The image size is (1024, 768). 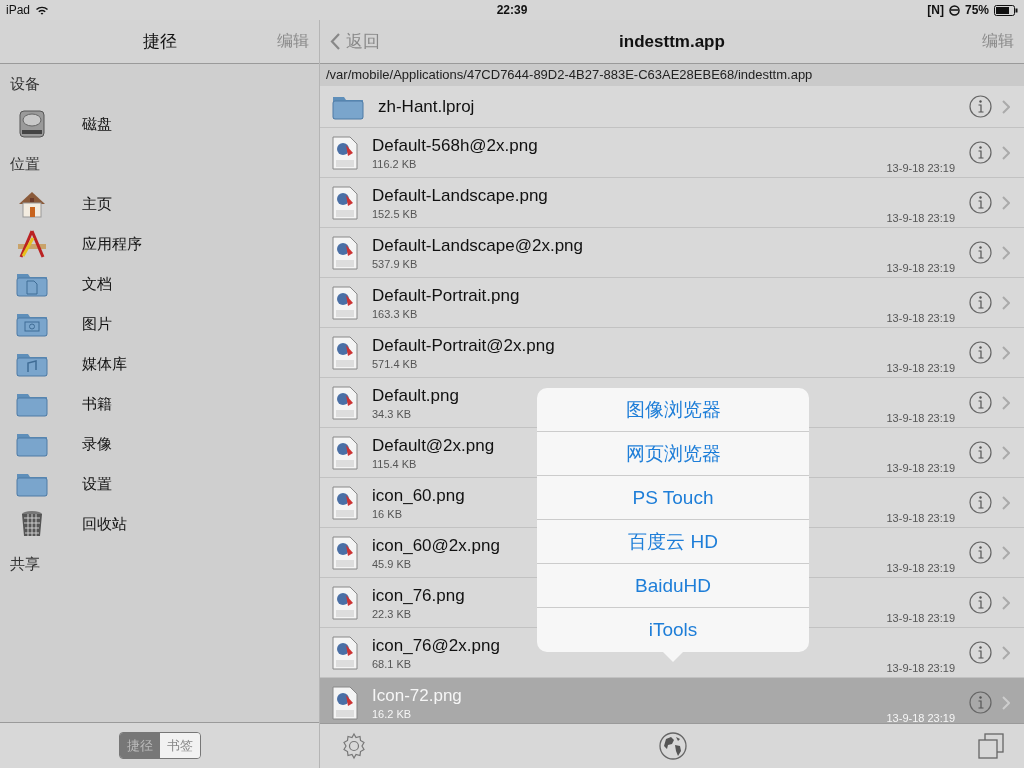 I want to click on globe-icon, so click(x=673, y=746).